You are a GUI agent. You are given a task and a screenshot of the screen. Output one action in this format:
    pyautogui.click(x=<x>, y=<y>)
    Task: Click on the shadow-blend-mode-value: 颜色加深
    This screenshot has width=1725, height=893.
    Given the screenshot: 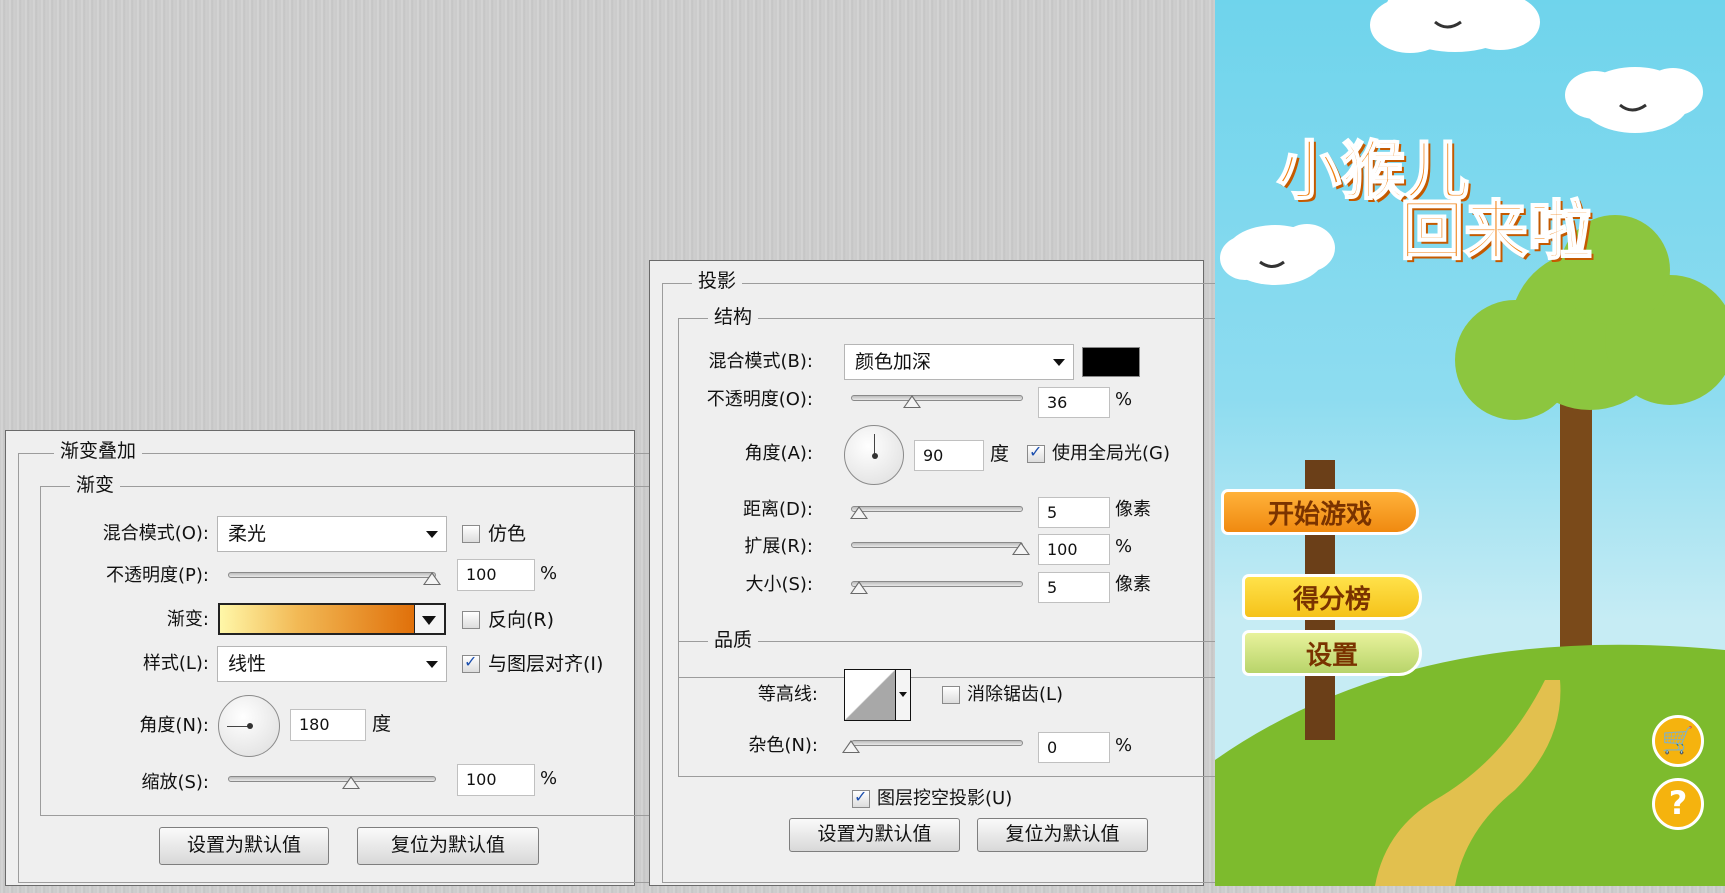 What is the action you would take?
    pyautogui.click(x=893, y=362)
    